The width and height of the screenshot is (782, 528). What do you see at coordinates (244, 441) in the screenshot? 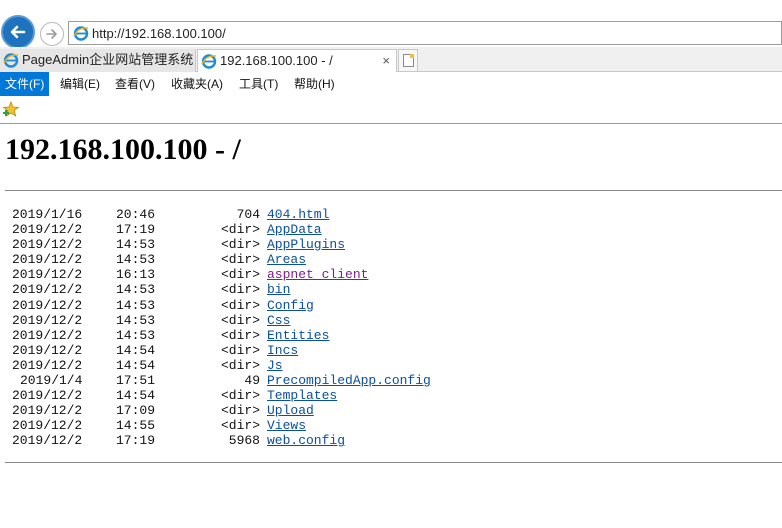
I see `entry-size: 5968` at bounding box center [244, 441].